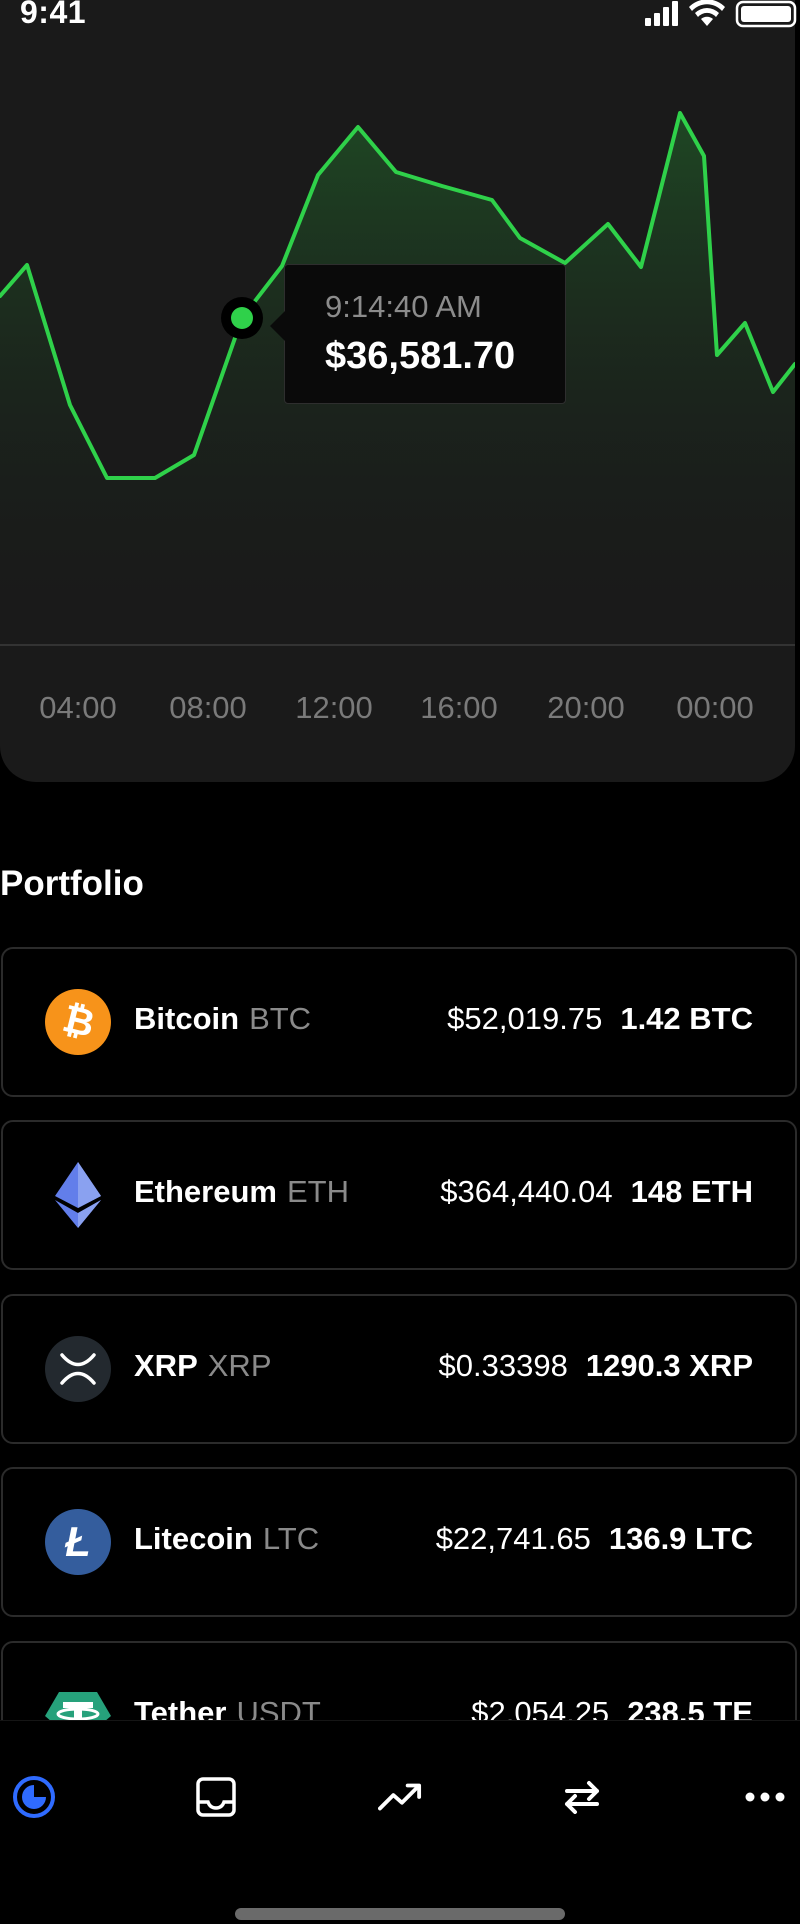 The image size is (800, 1924). I want to click on asset-name: Bitcoin BTC, so click(223, 1018).